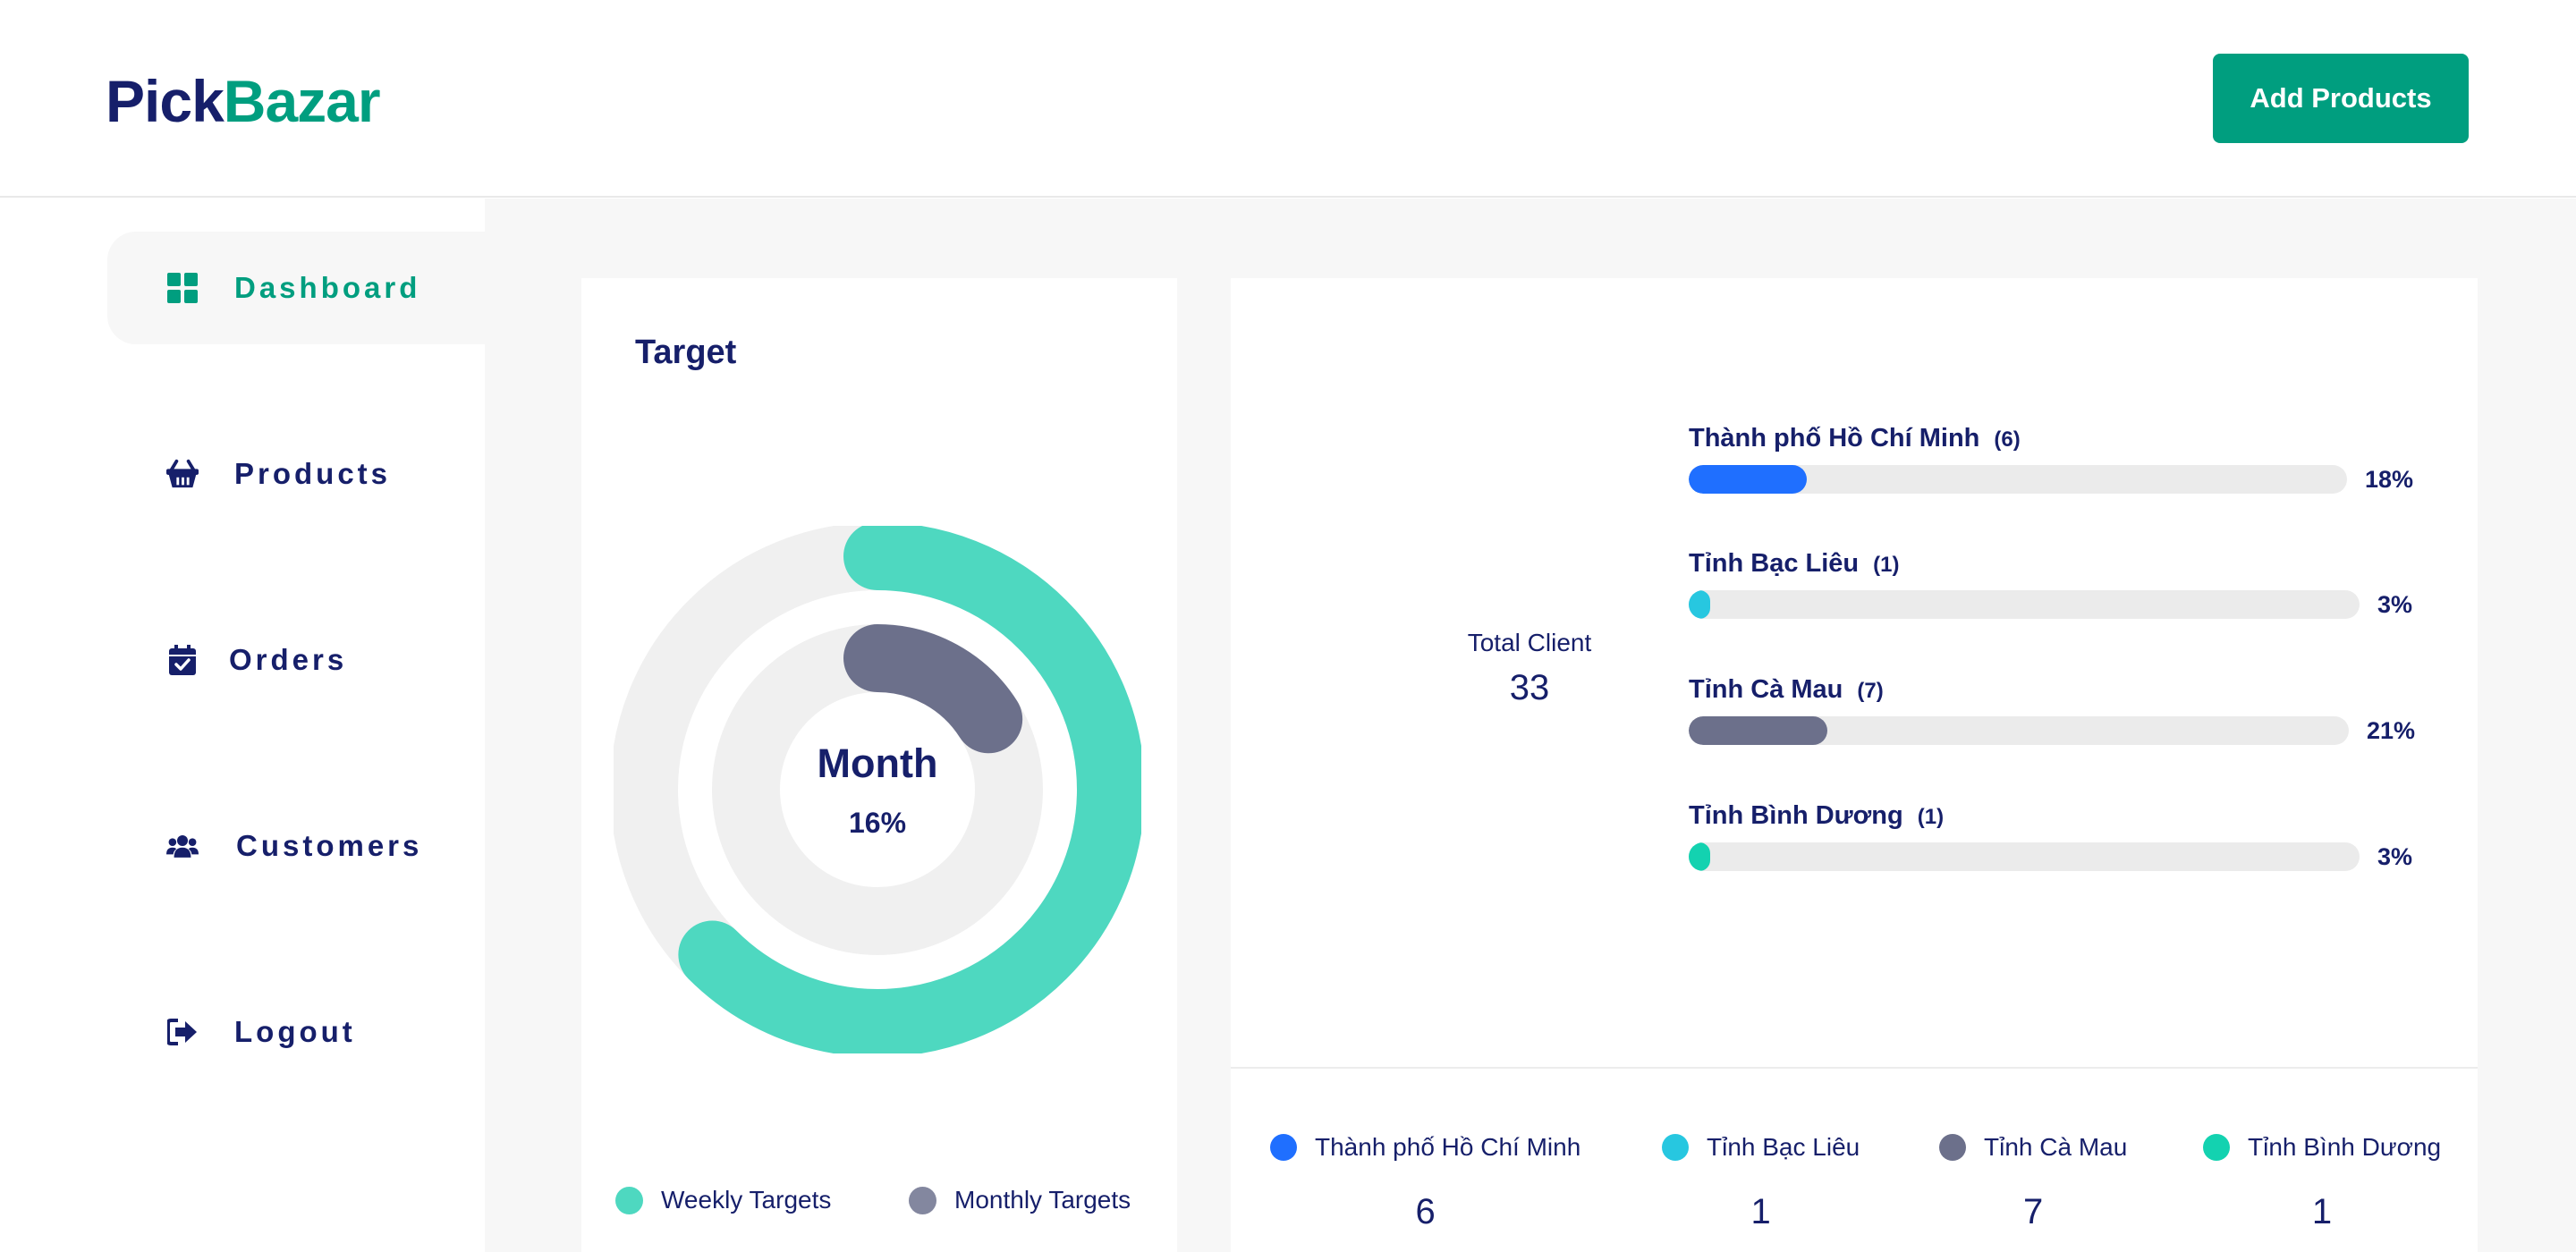 The height and width of the screenshot is (1252, 2576). Describe the element at coordinates (1796, 815) in the screenshot. I see `bar-city-name: Tỉnh Bình Dương` at that location.